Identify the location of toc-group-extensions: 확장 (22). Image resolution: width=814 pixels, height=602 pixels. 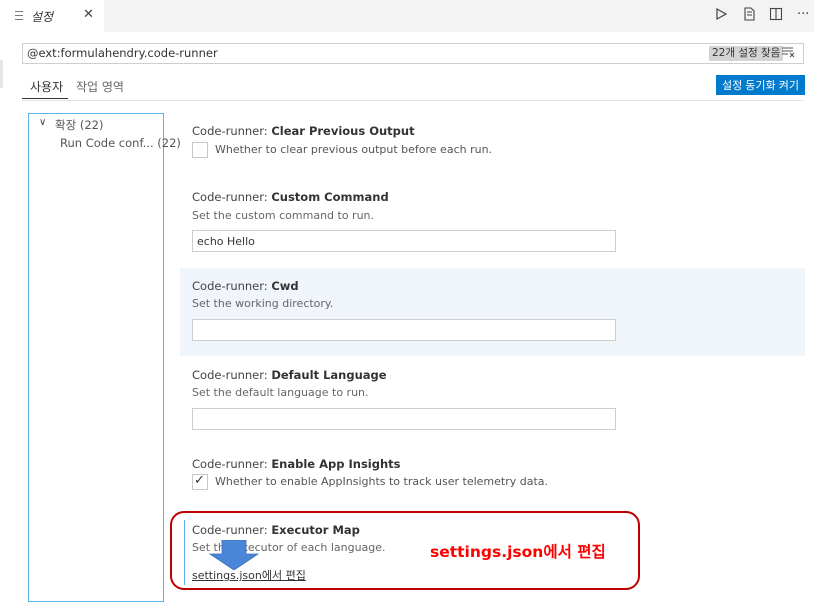
(79, 125).